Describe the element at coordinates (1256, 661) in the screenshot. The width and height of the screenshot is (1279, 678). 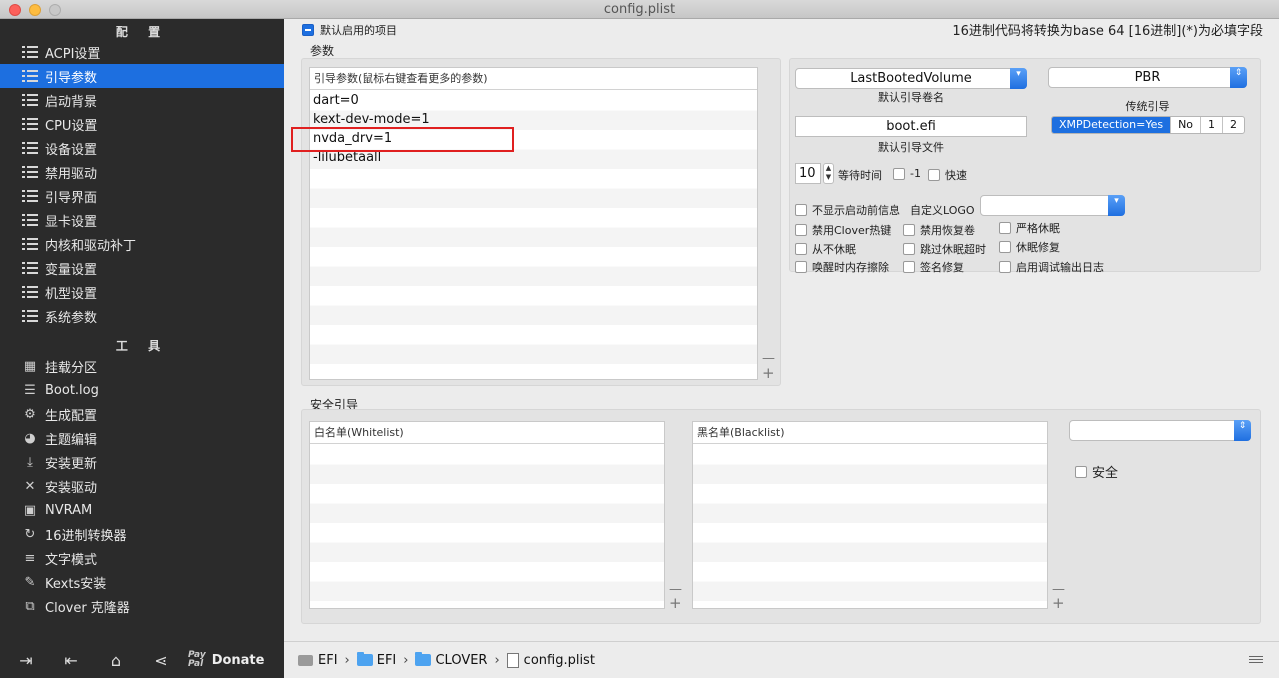
I see `menu-icon` at that location.